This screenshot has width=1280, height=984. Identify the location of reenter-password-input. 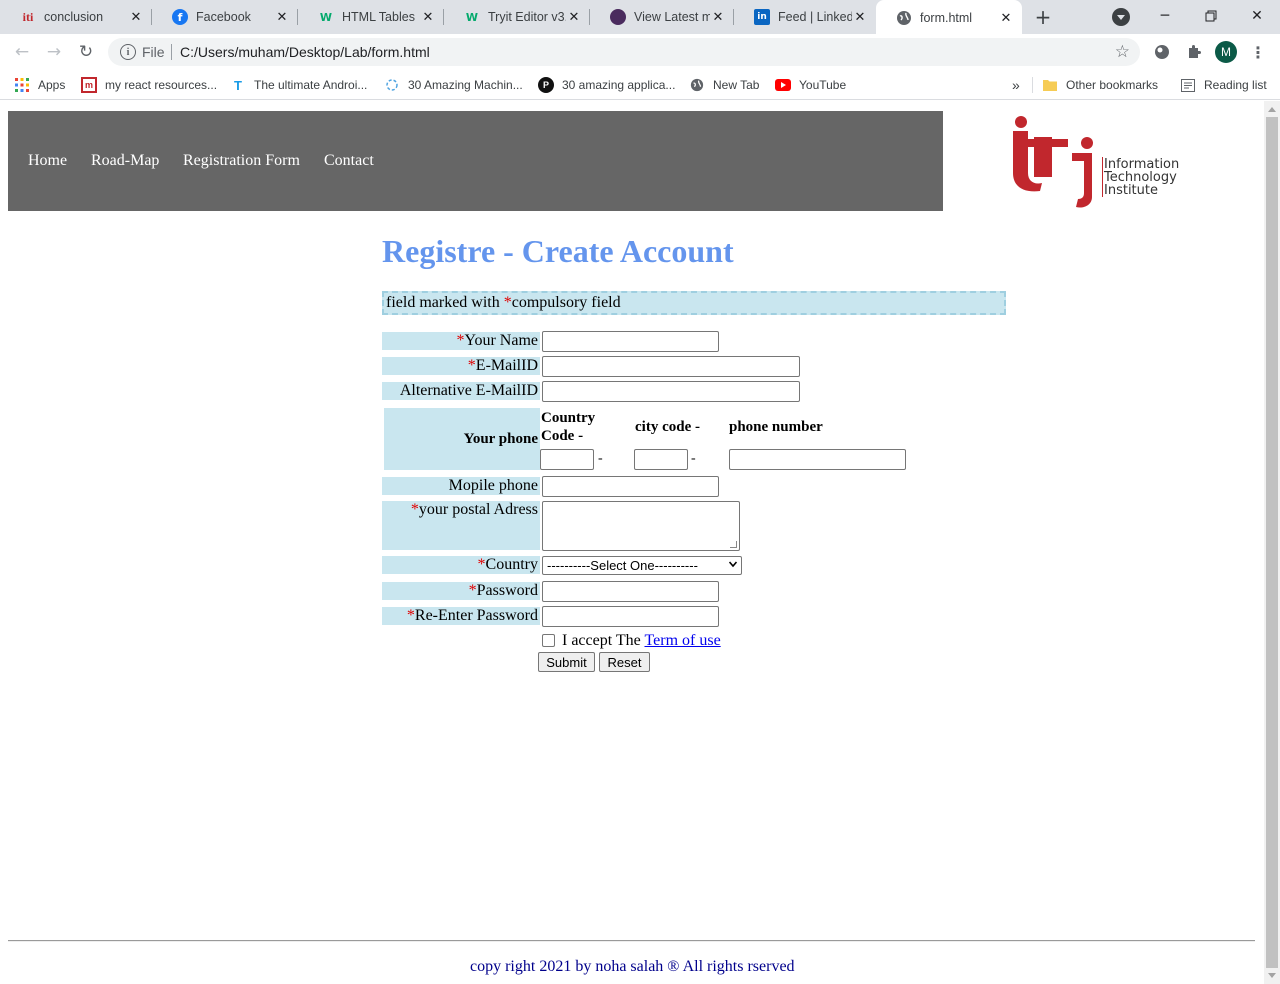
(630, 616).